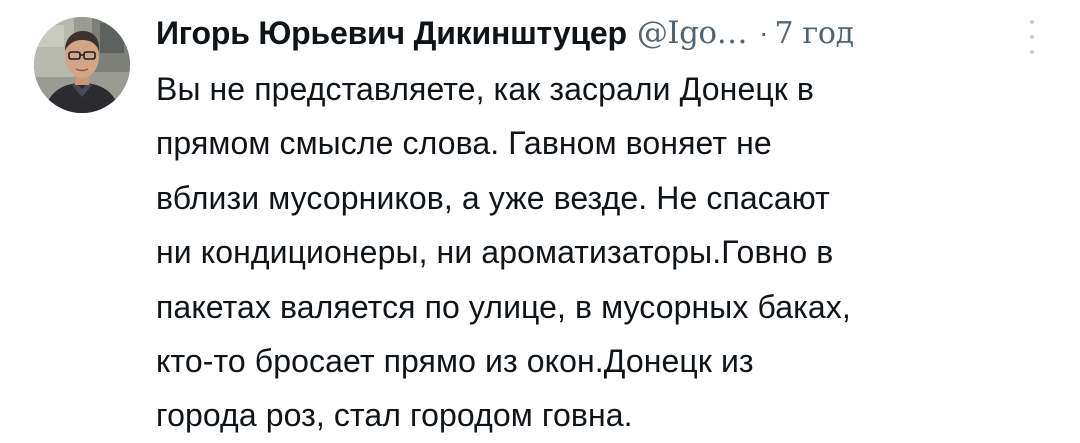  Describe the element at coordinates (464, 143) in the screenshot. I see `tweet-text-line: прямом смысле слова. Гавном воняет не` at that location.